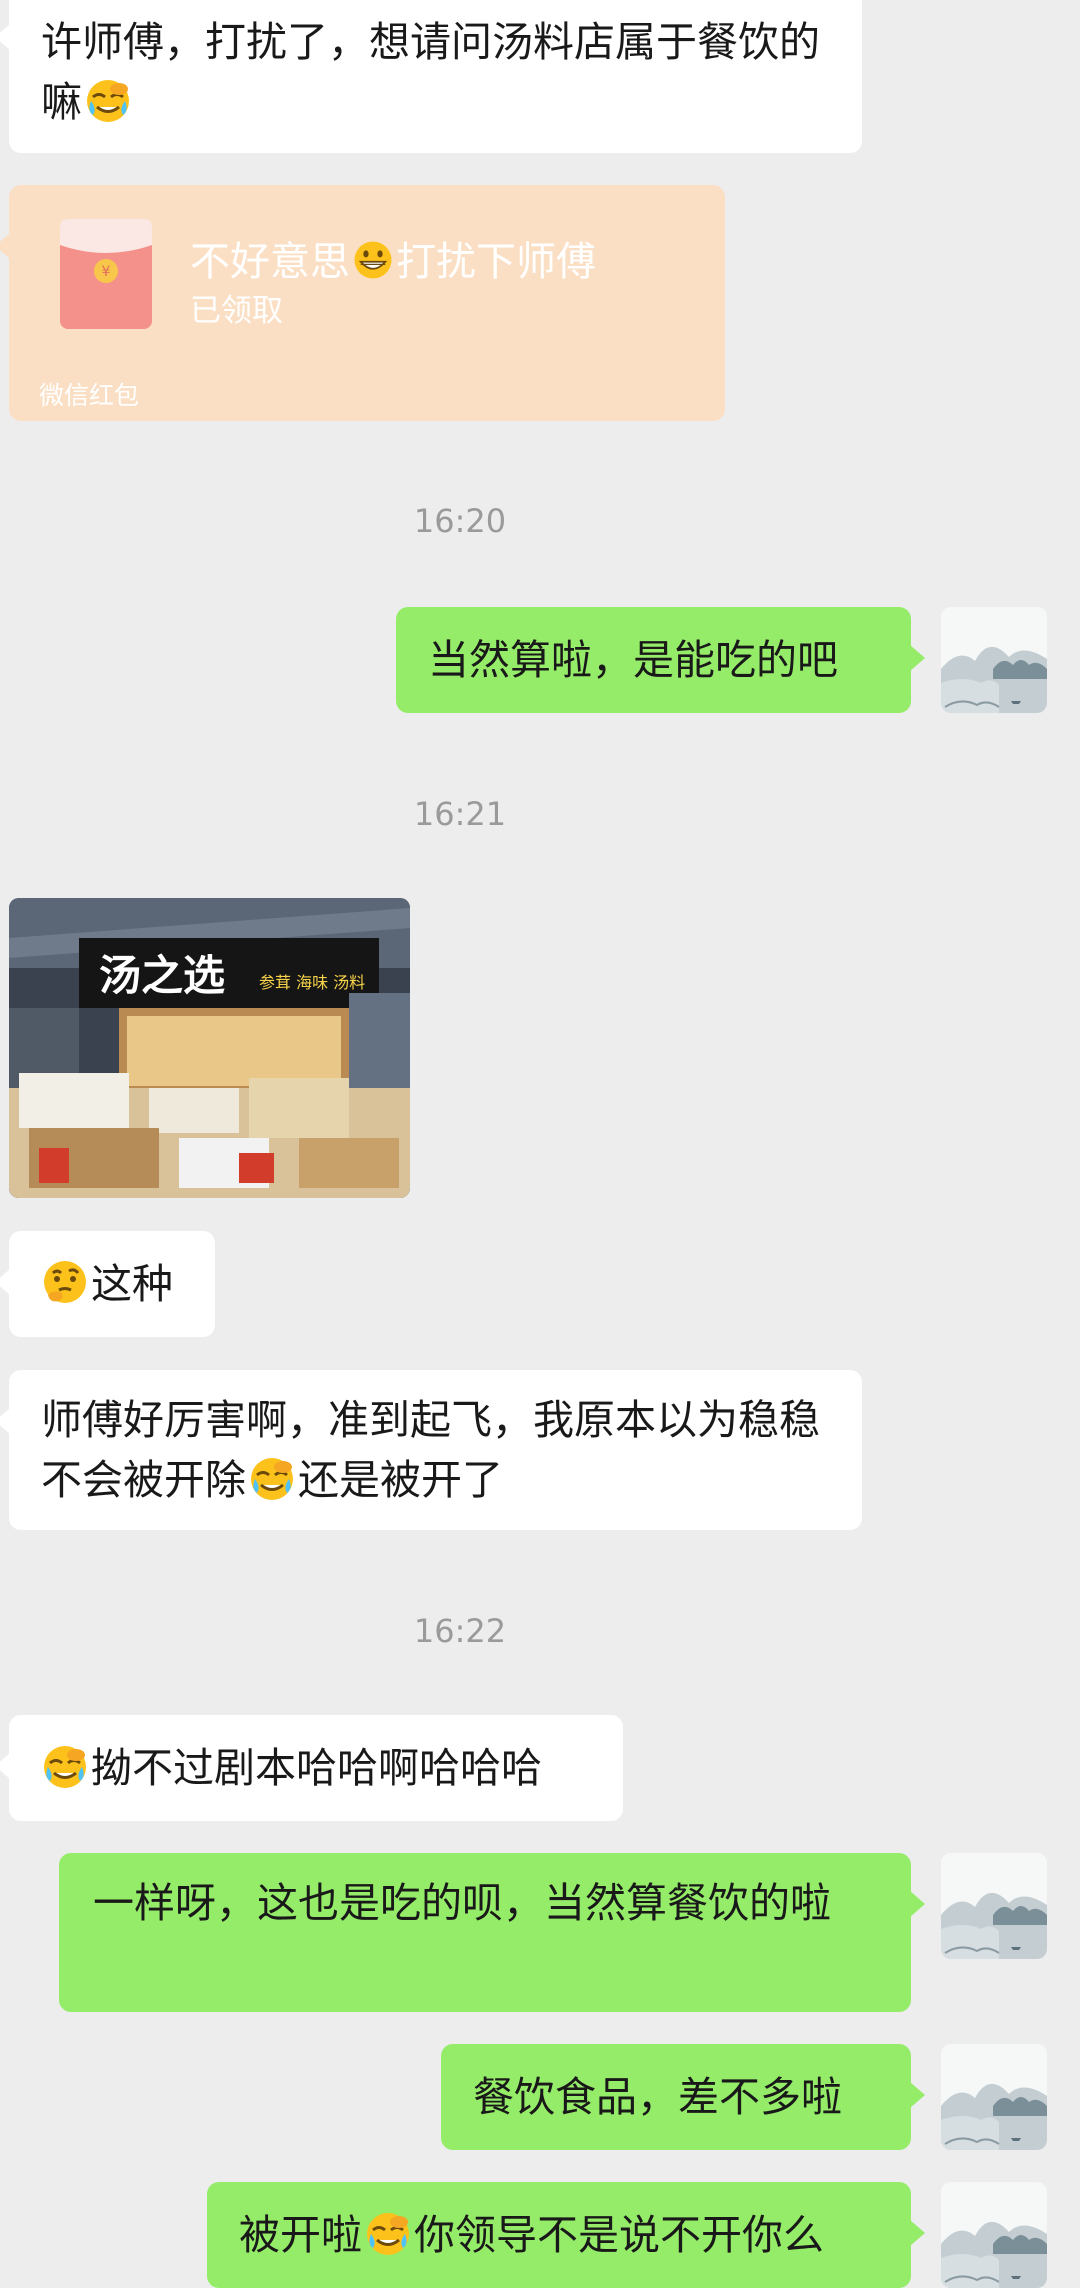 This screenshot has height=2288, width=1080. I want to click on message-text: 当然算啦，是能吃的吧, so click(633, 660).